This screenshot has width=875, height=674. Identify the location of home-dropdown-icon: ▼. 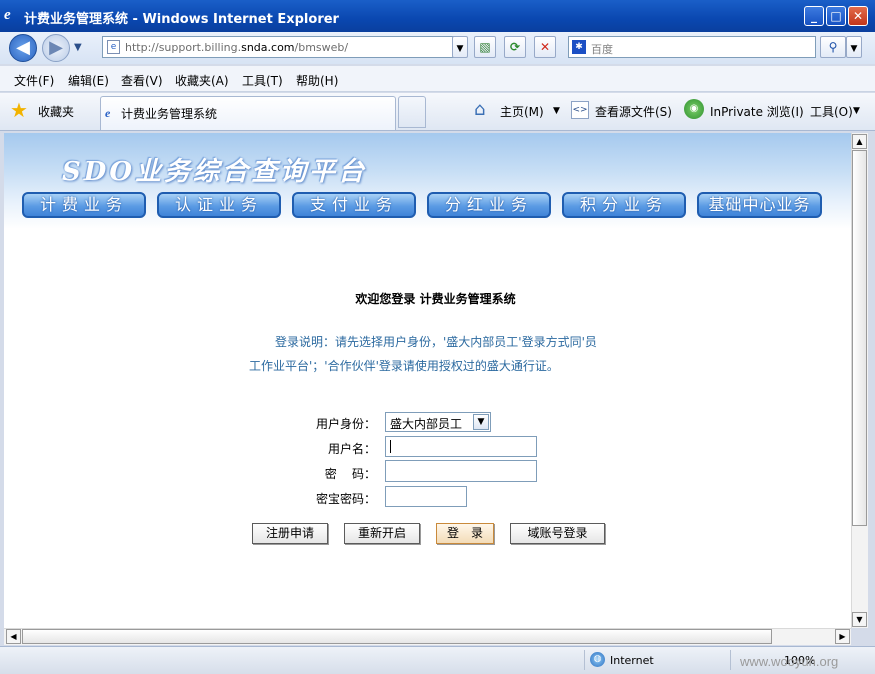
(556, 111).